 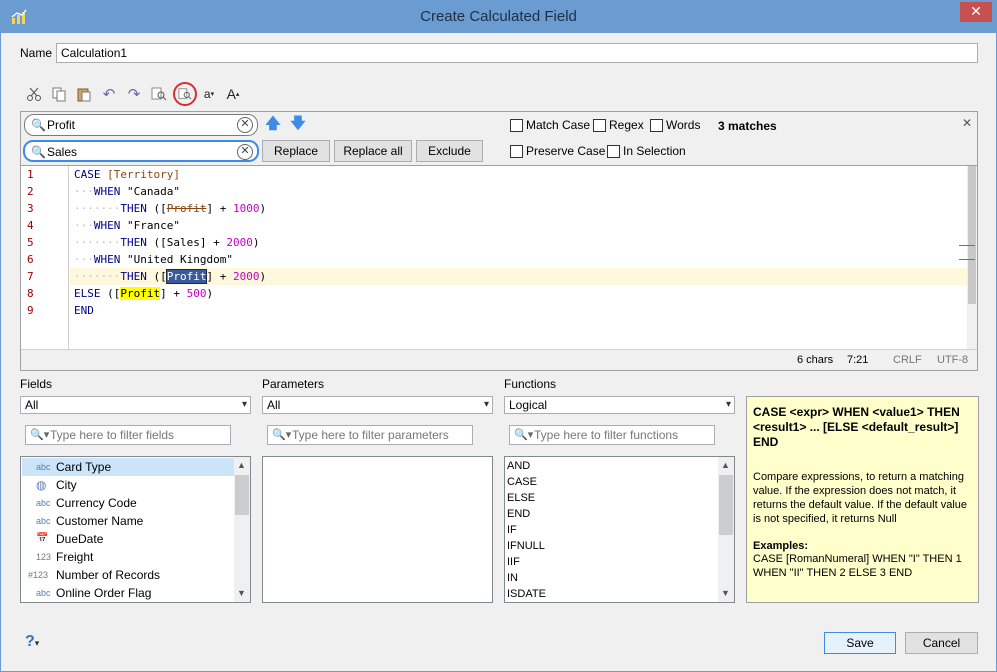 I want to click on parameters-select: All ▾, so click(x=377, y=405).